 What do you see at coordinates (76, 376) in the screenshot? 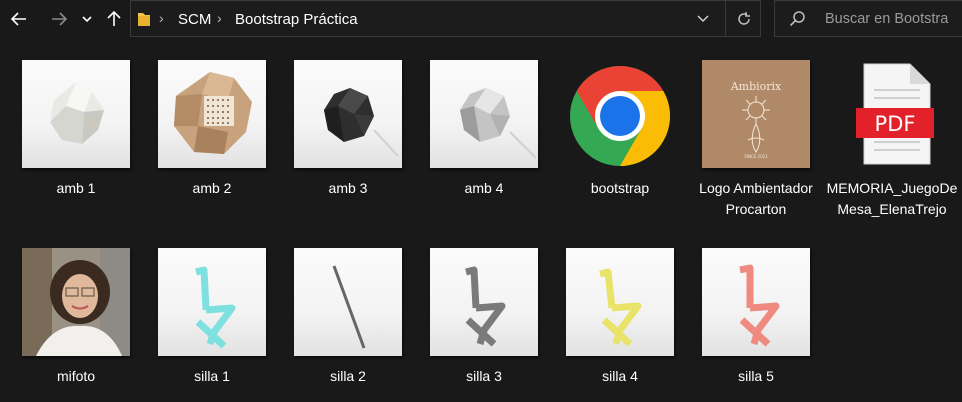
I see `file-name: mifoto` at bounding box center [76, 376].